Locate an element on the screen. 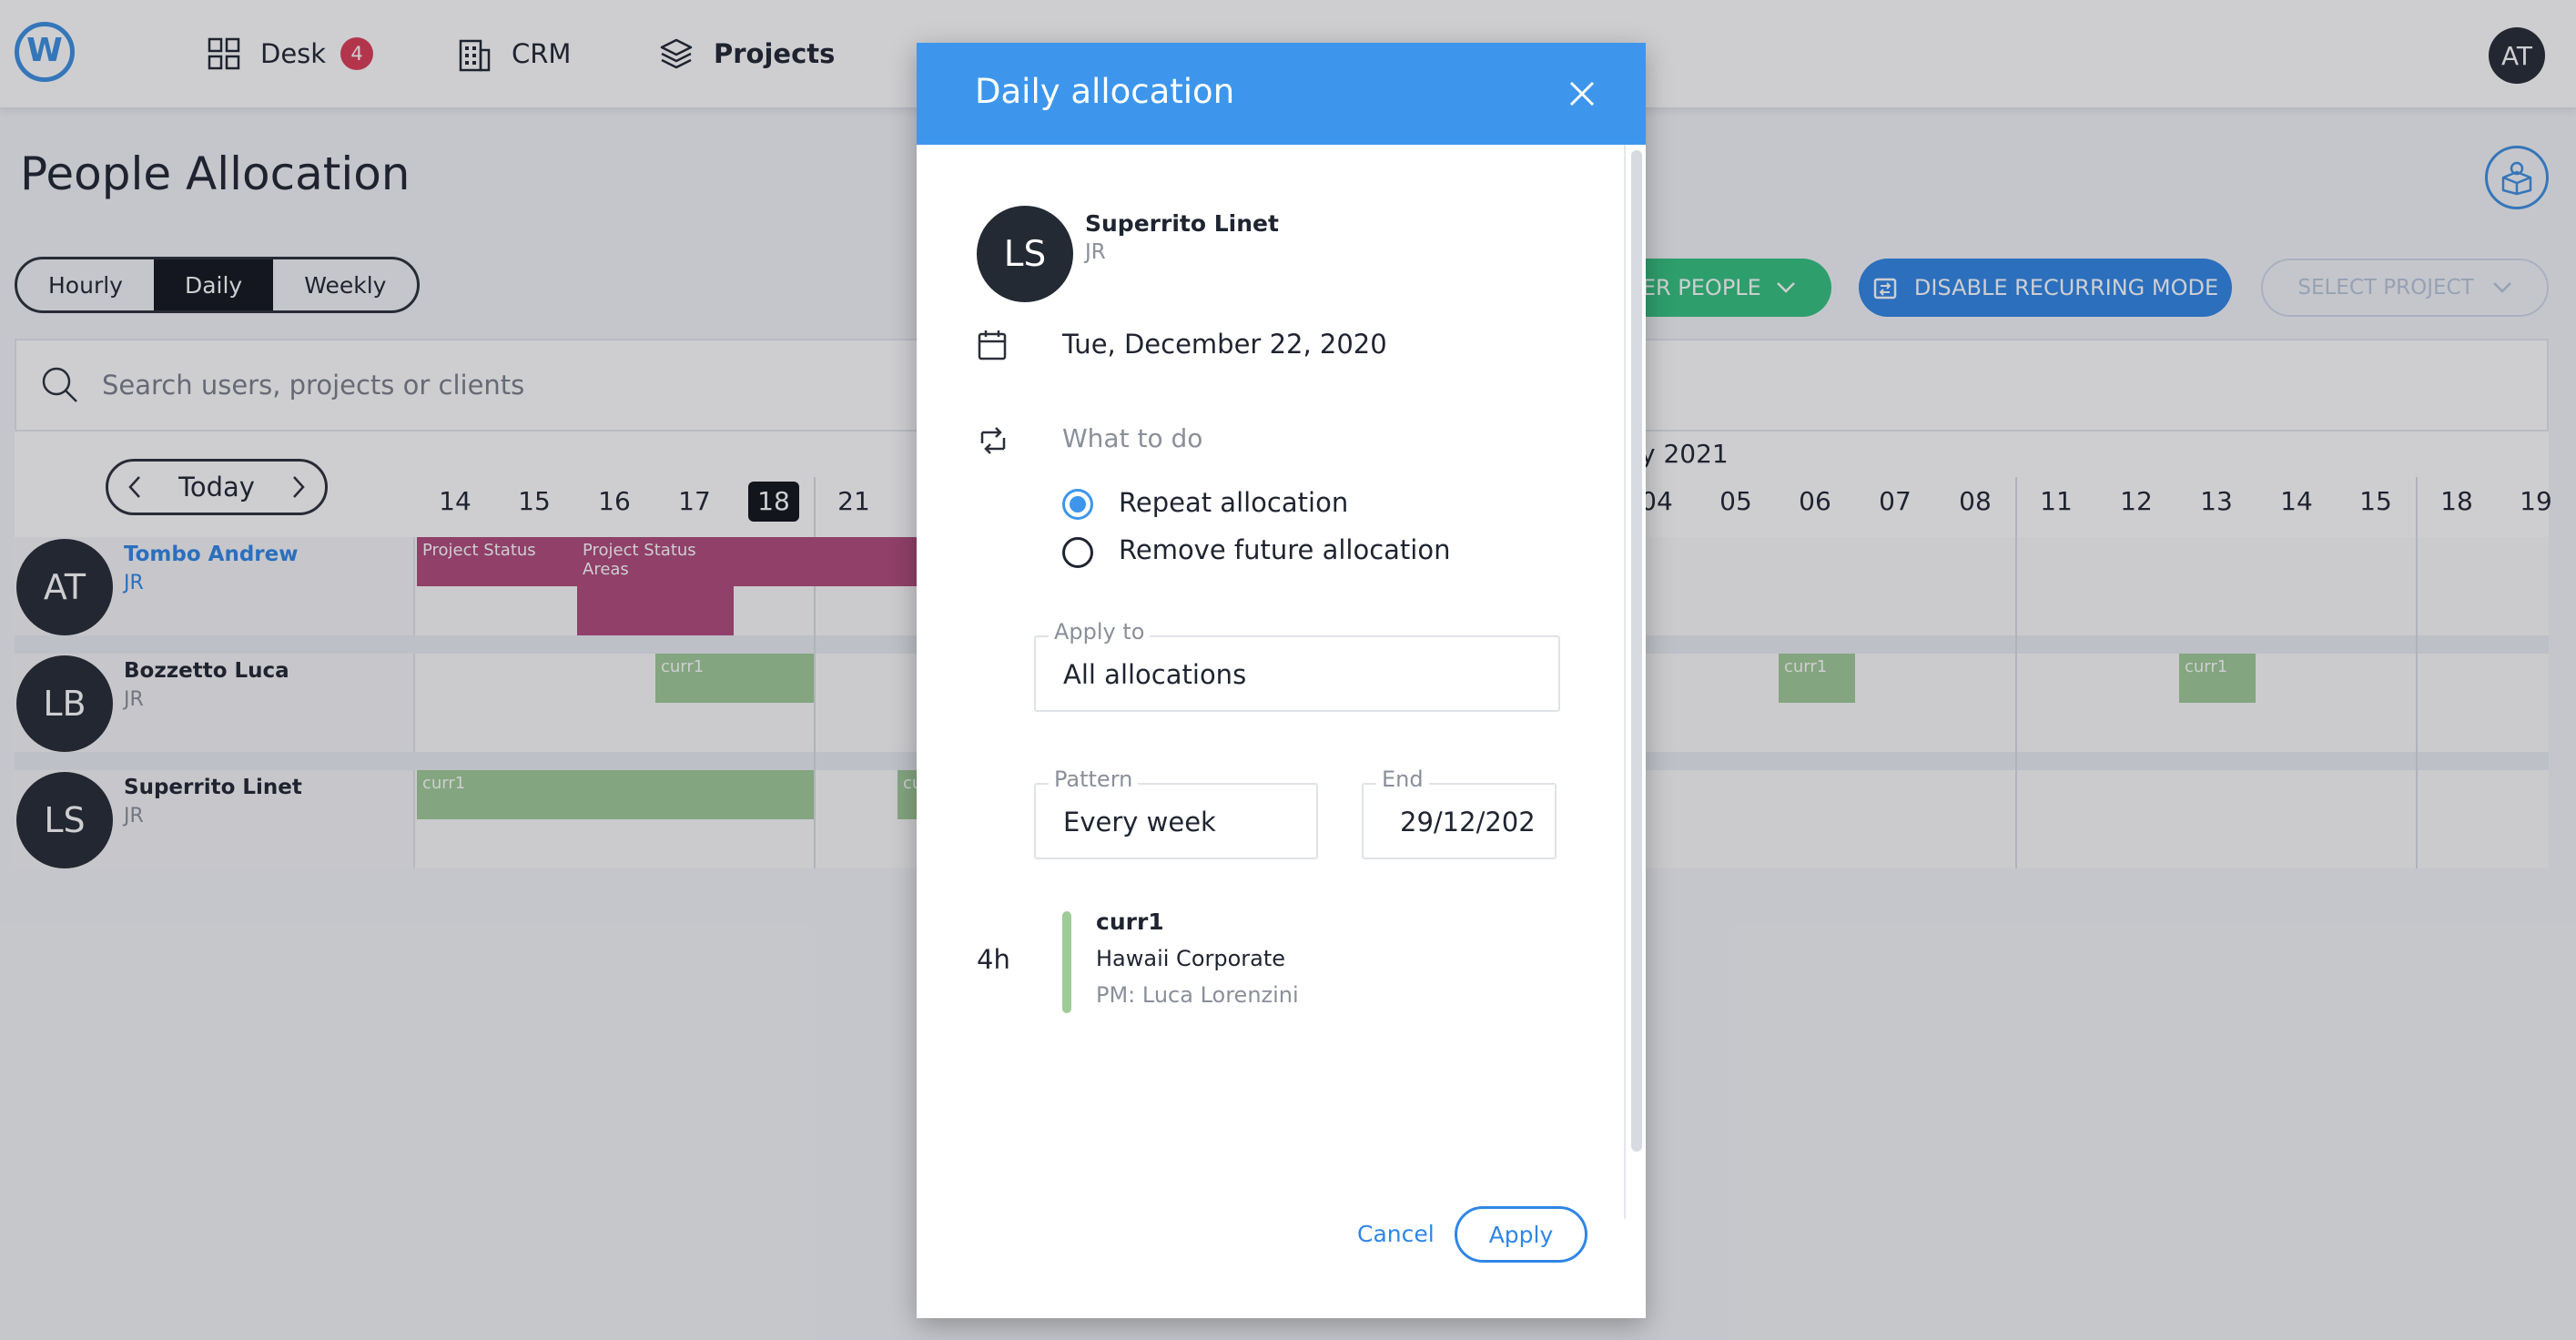 The height and width of the screenshot is (1340, 2576). close-icon is located at coordinates (1582, 93).